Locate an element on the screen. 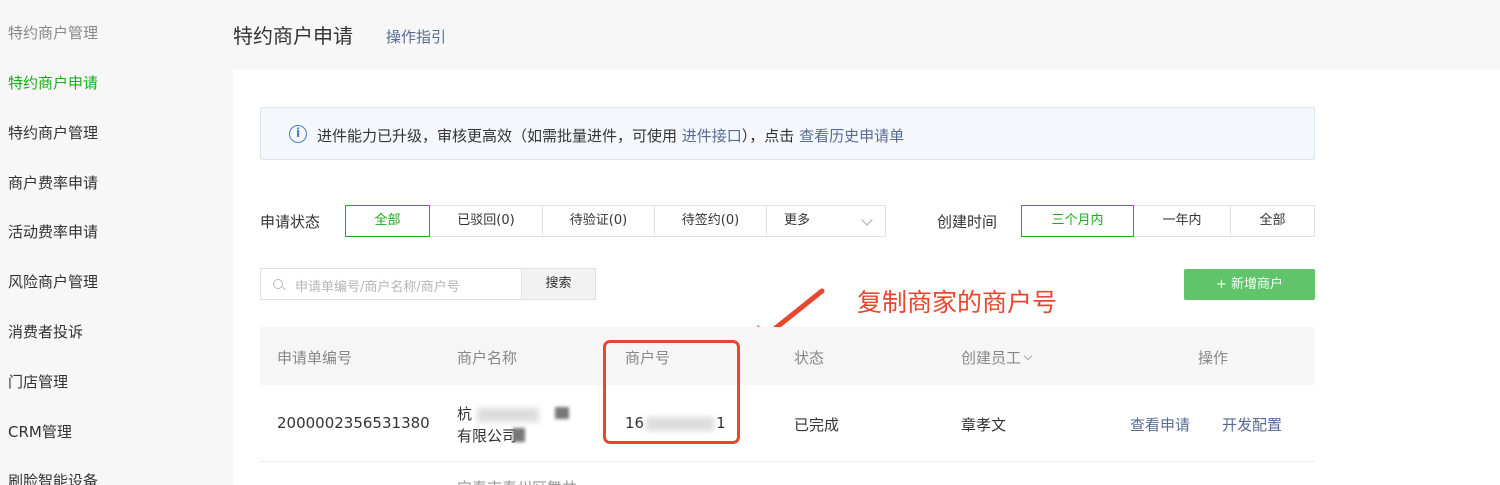 Image resolution: width=1500 pixels, height=485 pixels. guide-link: 操作指引 is located at coordinates (416, 36).